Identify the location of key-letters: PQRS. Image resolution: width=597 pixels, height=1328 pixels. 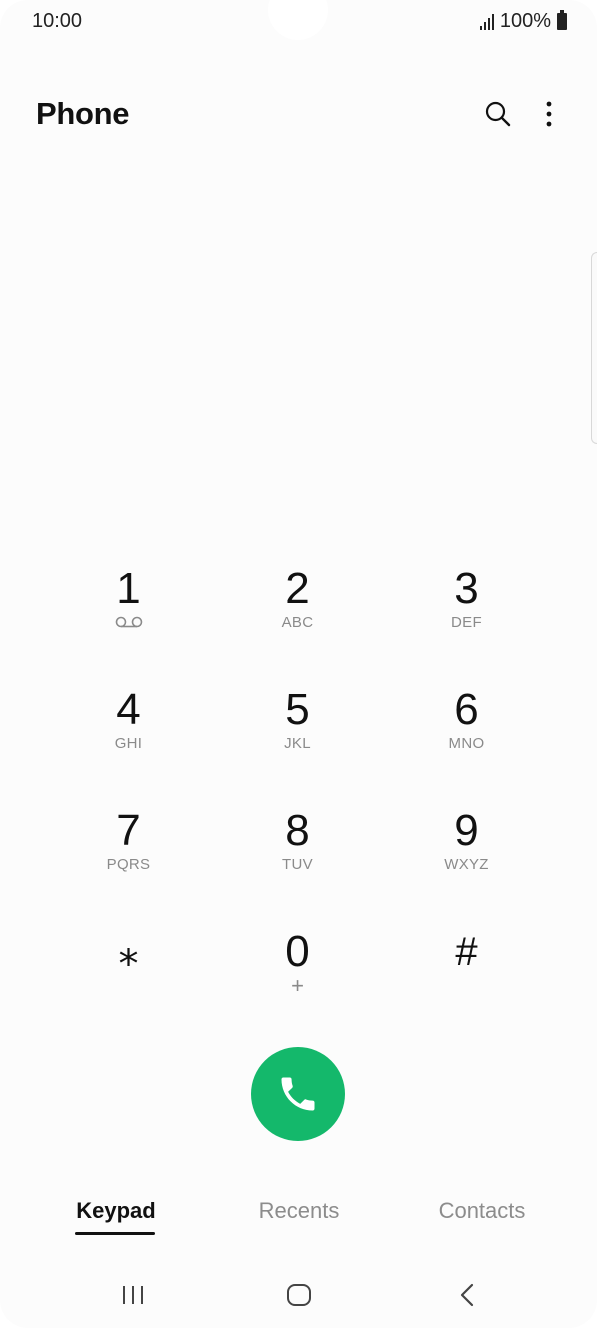
(128, 864).